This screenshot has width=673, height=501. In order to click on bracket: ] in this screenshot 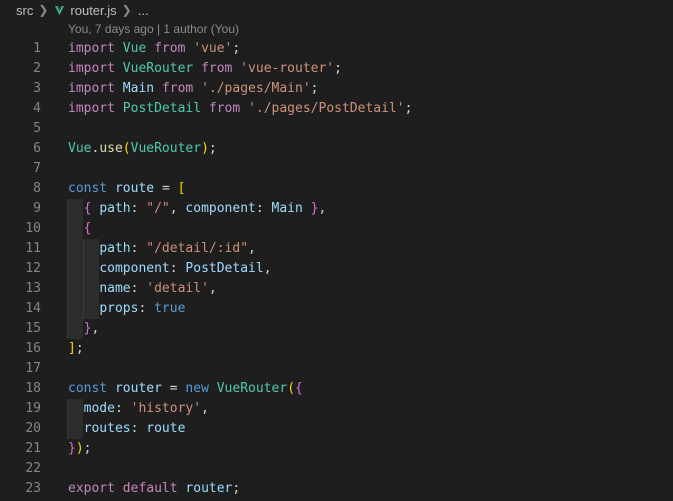, I will do `click(72, 348)`.